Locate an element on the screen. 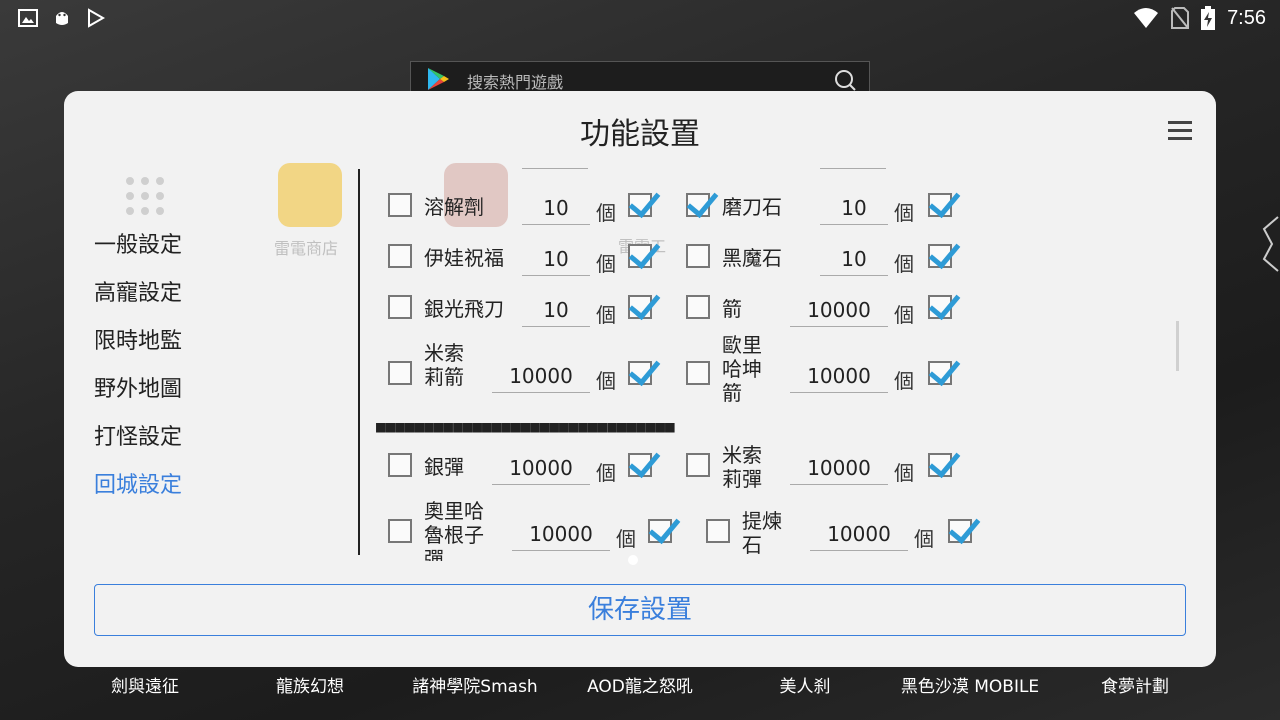 The image size is (1280, 720). floating-handle-icon is located at coordinates (1269, 244).